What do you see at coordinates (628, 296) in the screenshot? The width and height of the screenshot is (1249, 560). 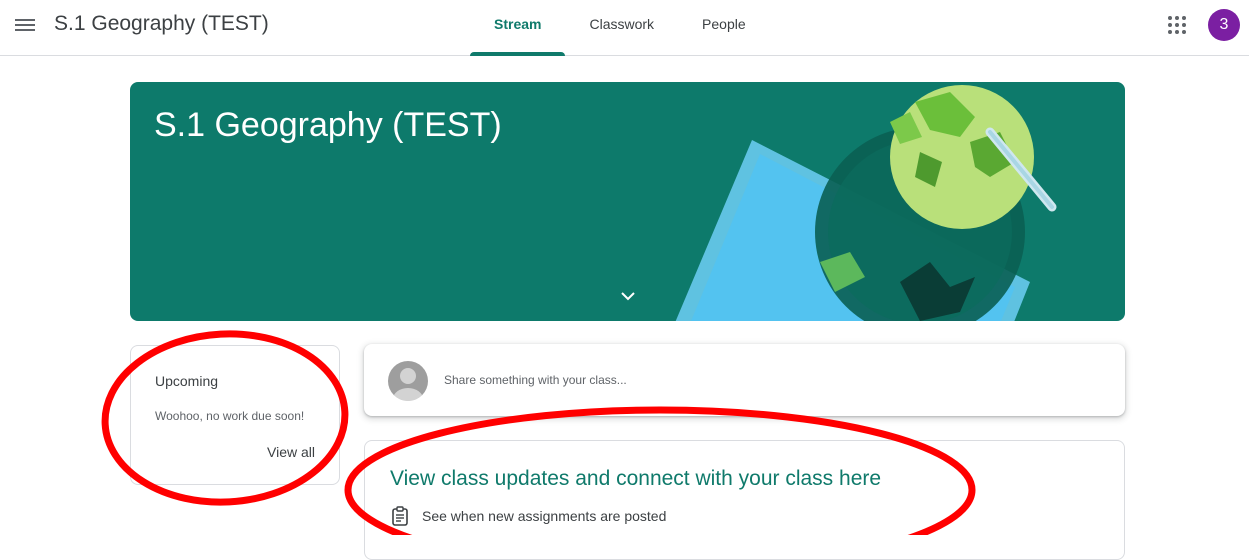 I see `chevron-down-icon` at bounding box center [628, 296].